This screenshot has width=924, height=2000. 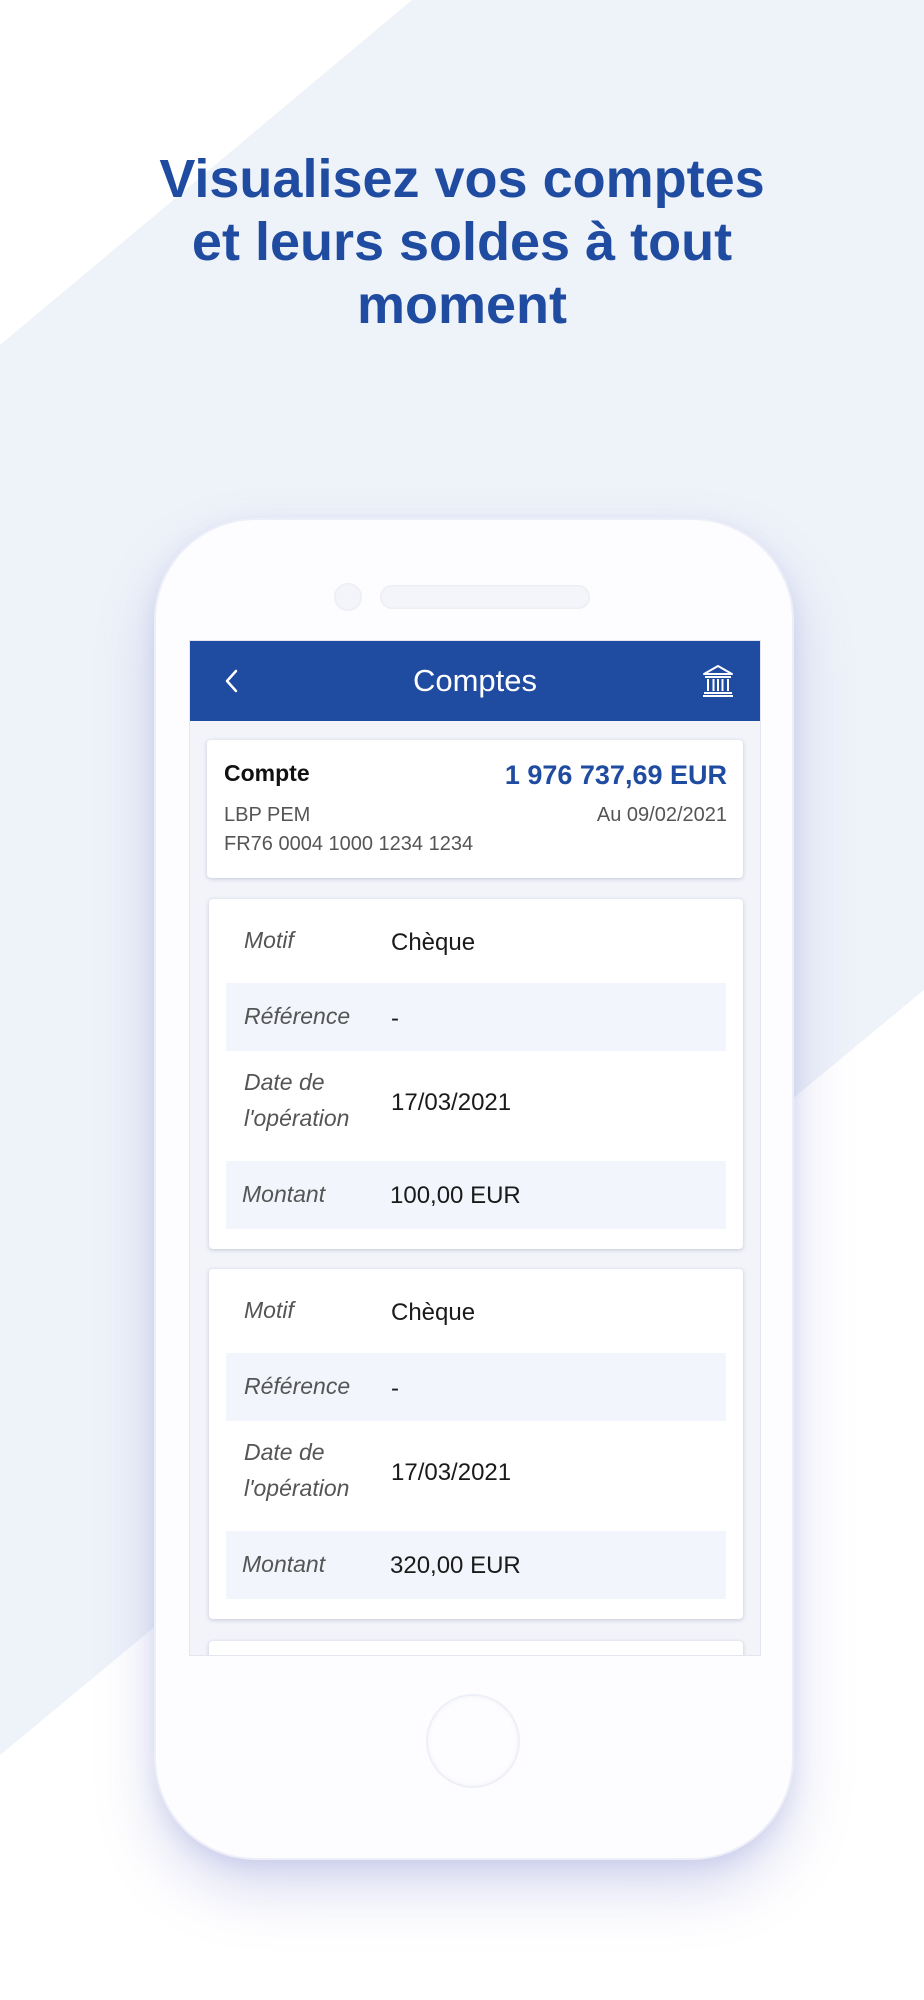 I want to click on headline-line-3: moment, so click(x=461, y=305).